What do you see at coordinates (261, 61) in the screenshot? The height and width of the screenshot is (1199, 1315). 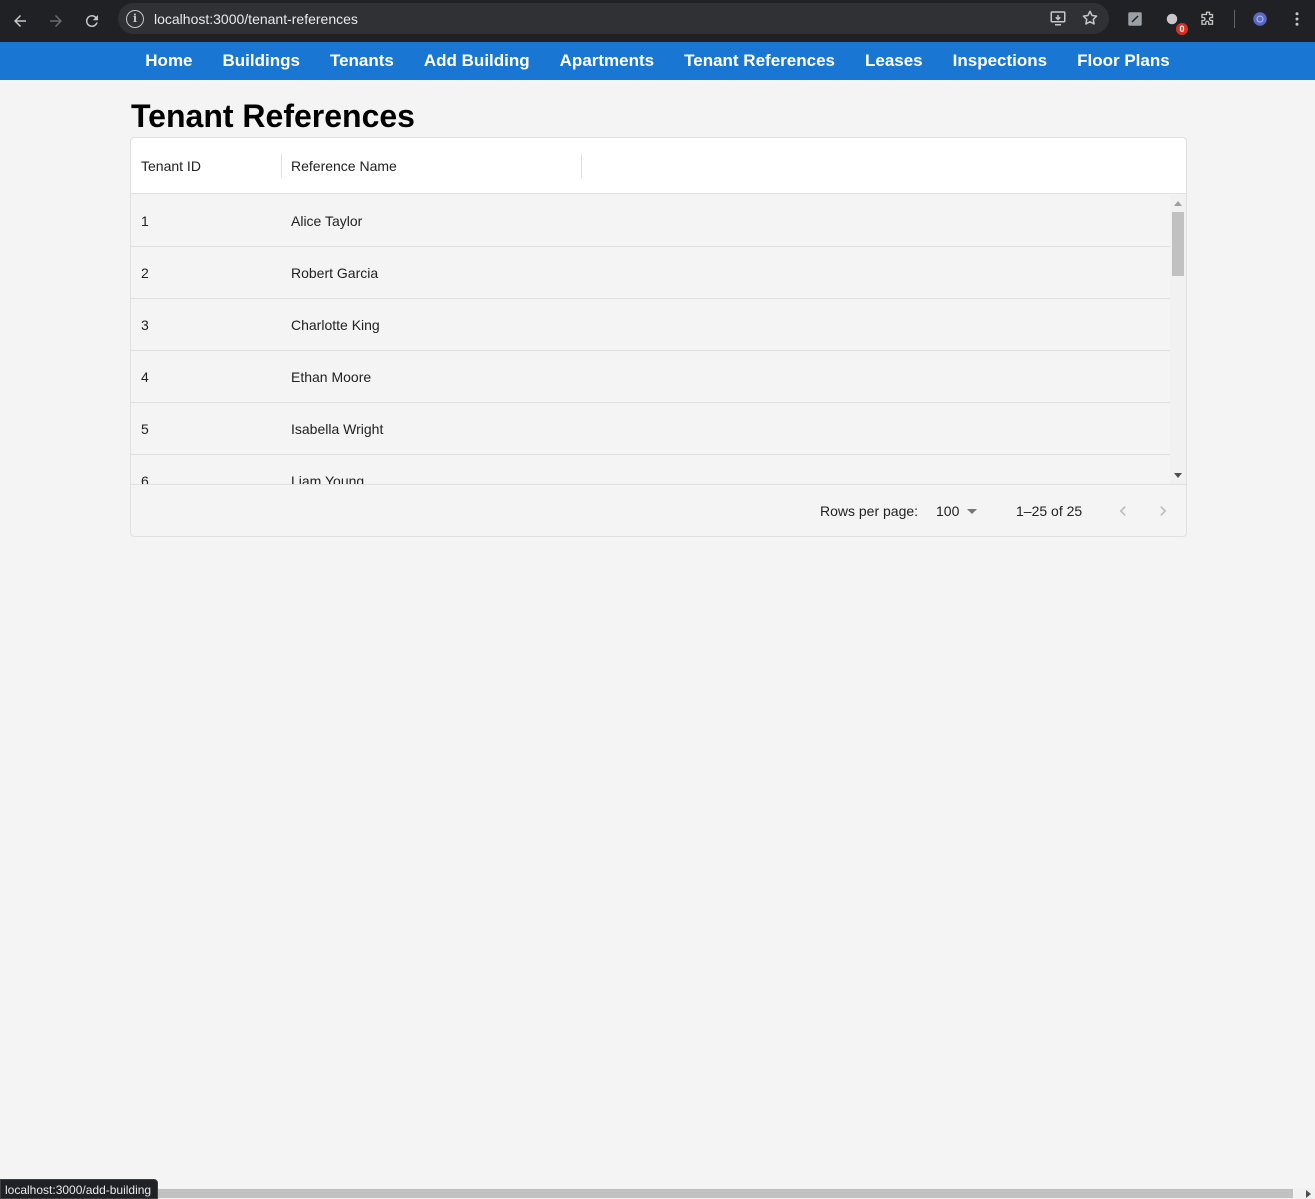 I see `nav-buildings: Buildings` at bounding box center [261, 61].